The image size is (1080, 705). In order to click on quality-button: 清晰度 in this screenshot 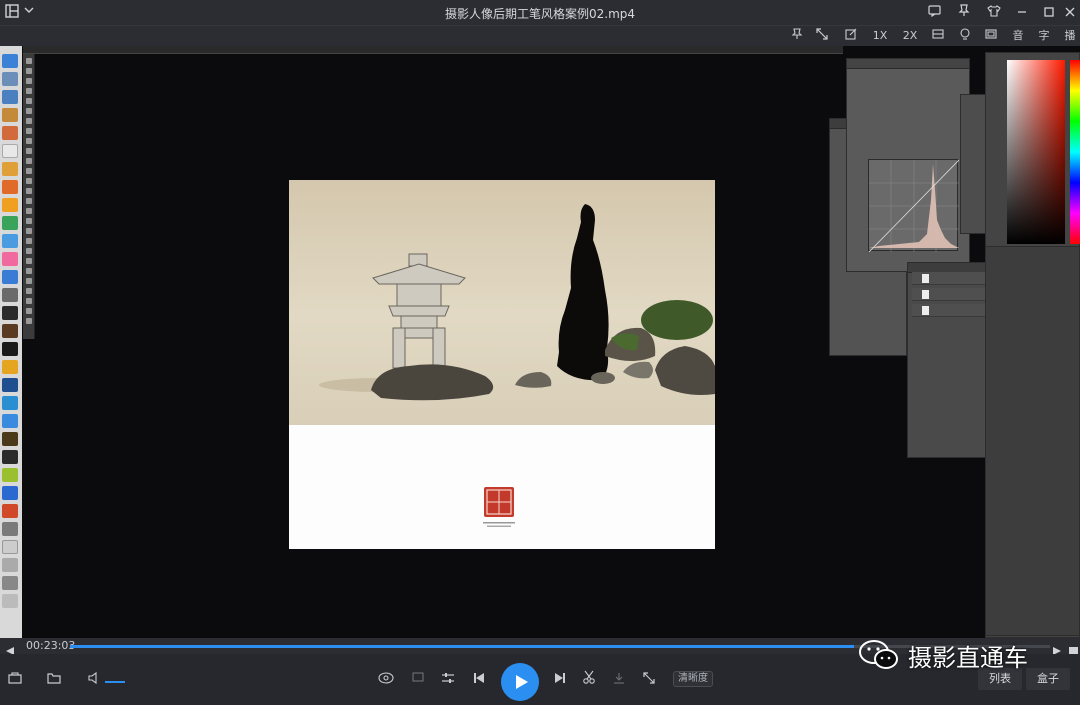, I will do `click(693, 679)`.